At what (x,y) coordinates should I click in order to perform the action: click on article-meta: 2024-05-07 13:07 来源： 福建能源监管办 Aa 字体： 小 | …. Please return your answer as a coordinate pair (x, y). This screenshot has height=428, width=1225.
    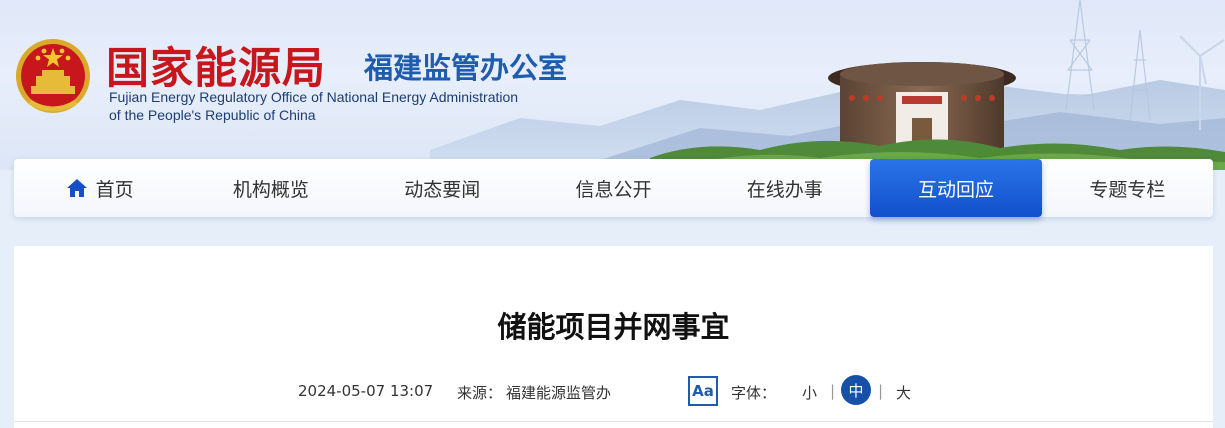
    Looking at the image, I should click on (613, 393).